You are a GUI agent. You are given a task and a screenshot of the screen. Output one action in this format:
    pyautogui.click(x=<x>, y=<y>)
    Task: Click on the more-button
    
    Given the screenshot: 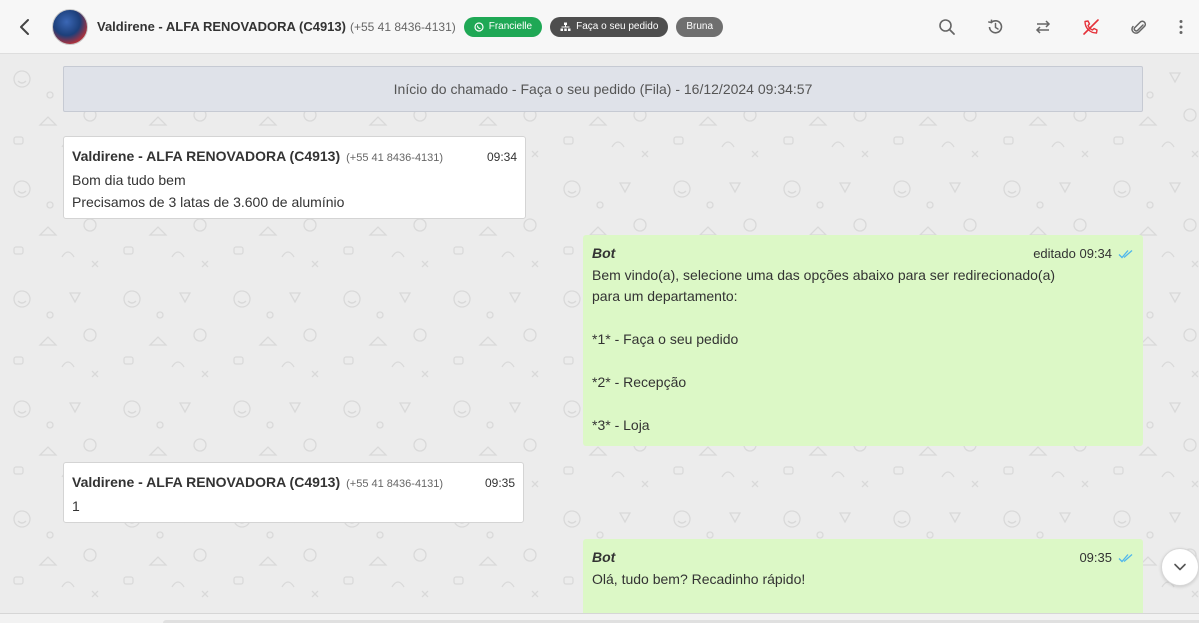 What is the action you would take?
    pyautogui.click(x=1181, y=27)
    